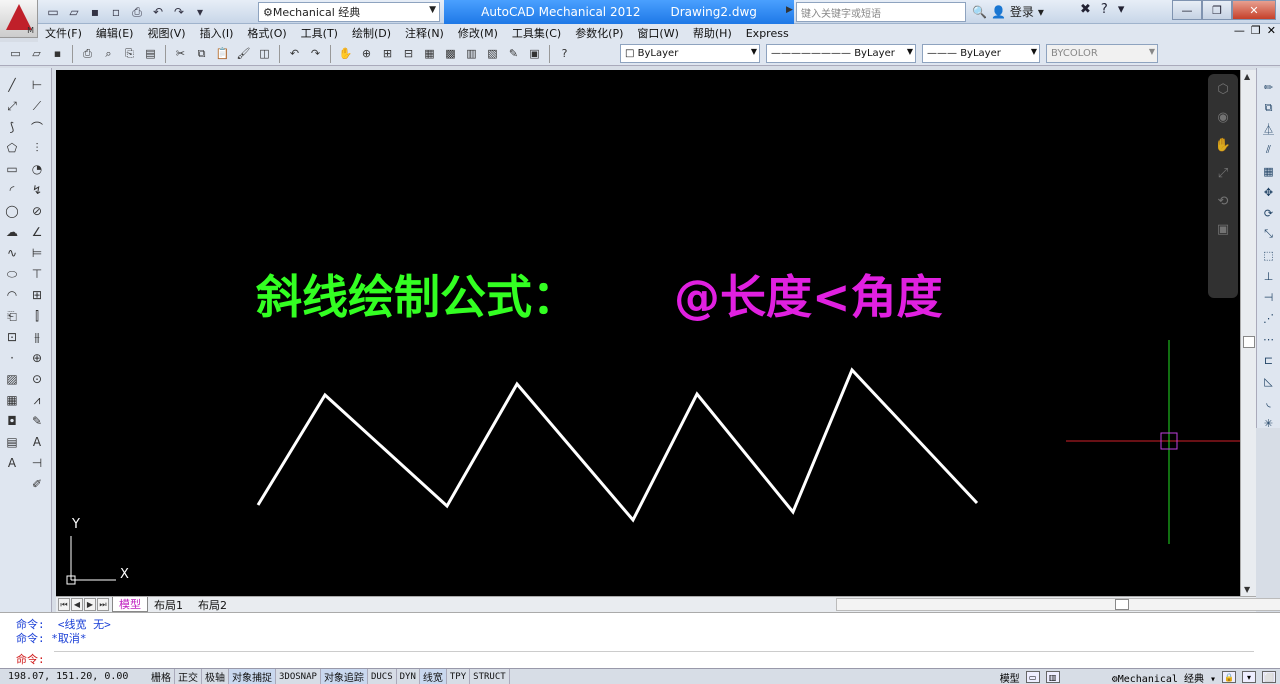  Describe the element at coordinates (1269, 150) in the screenshot. I see `offset-icon: ⫽` at that location.